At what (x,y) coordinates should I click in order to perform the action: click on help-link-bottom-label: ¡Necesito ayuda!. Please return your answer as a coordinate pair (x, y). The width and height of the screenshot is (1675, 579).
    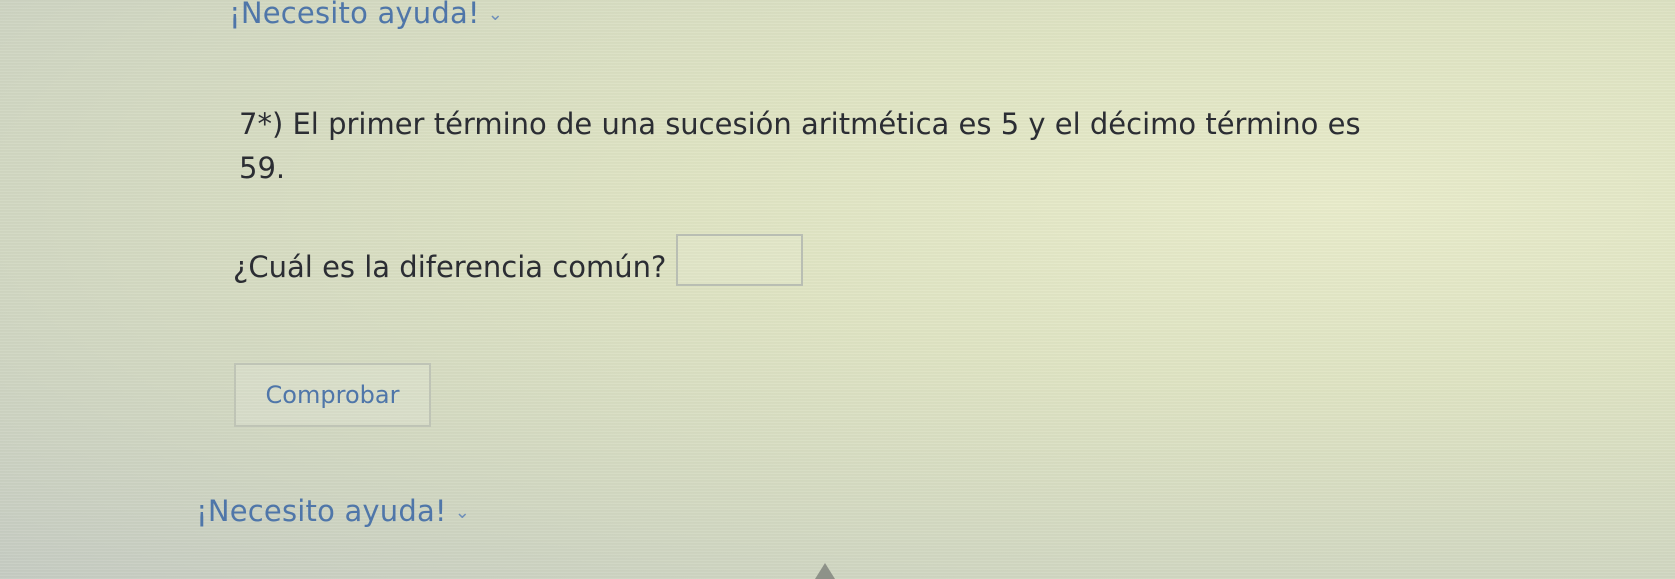
    Looking at the image, I should click on (321, 511).